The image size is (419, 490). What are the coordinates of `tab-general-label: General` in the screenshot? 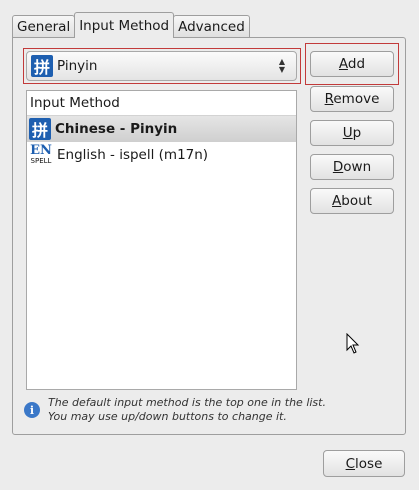 It's located at (44, 27).